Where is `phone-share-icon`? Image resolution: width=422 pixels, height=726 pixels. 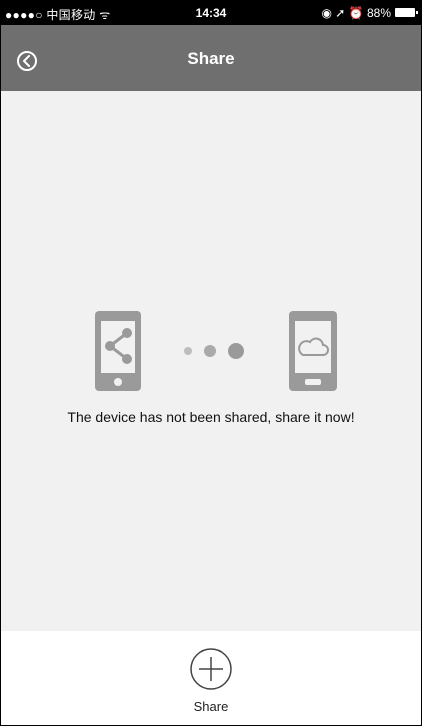 phone-share-icon is located at coordinates (118, 351).